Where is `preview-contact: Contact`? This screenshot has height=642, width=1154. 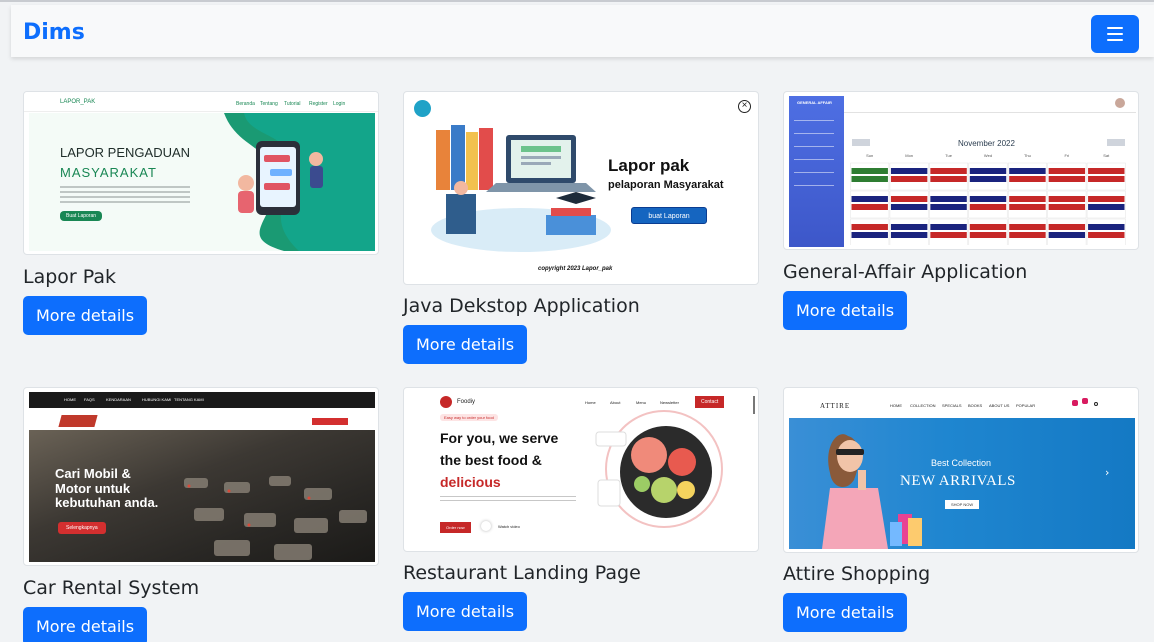 preview-contact: Contact is located at coordinates (710, 402).